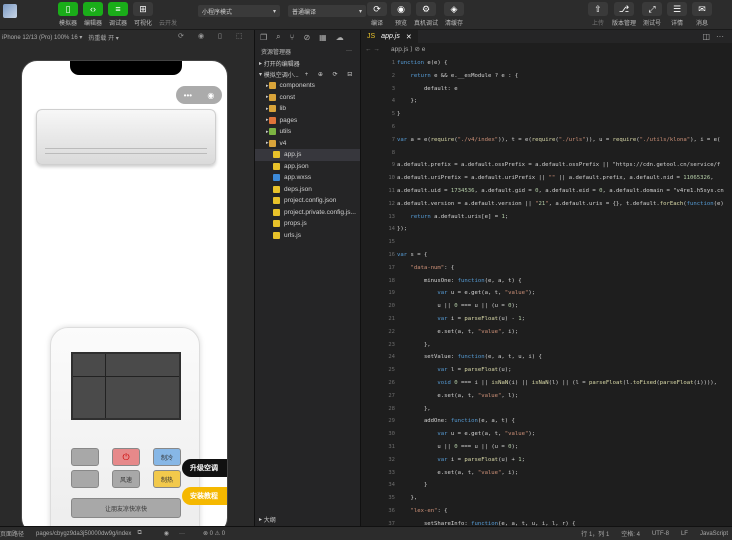  What do you see at coordinates (331, 74) in the screenshot?
I see `project-actions-icons: + ⊕ ⟳ ⊟` at bounding box center [331, 74].